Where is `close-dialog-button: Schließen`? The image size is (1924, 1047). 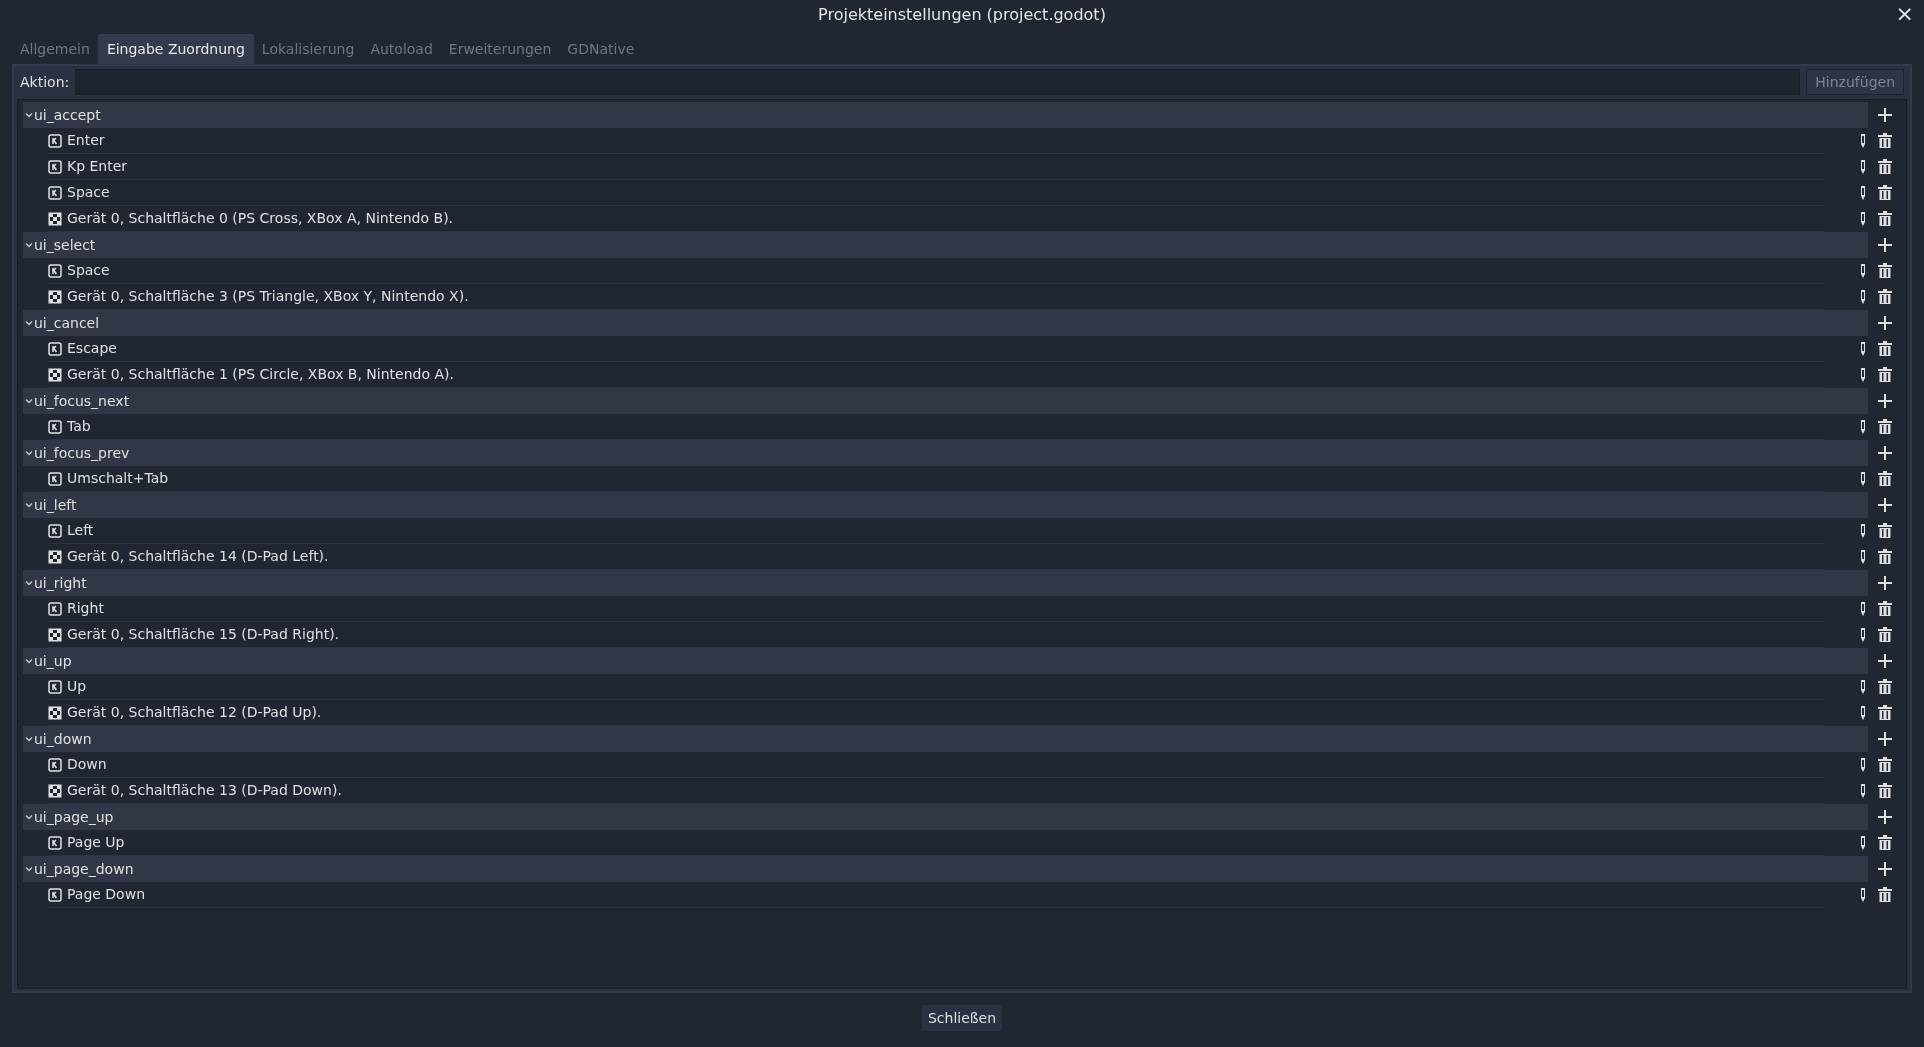
close-dialog-button: Schließen is located at coordinates (962, 1018).